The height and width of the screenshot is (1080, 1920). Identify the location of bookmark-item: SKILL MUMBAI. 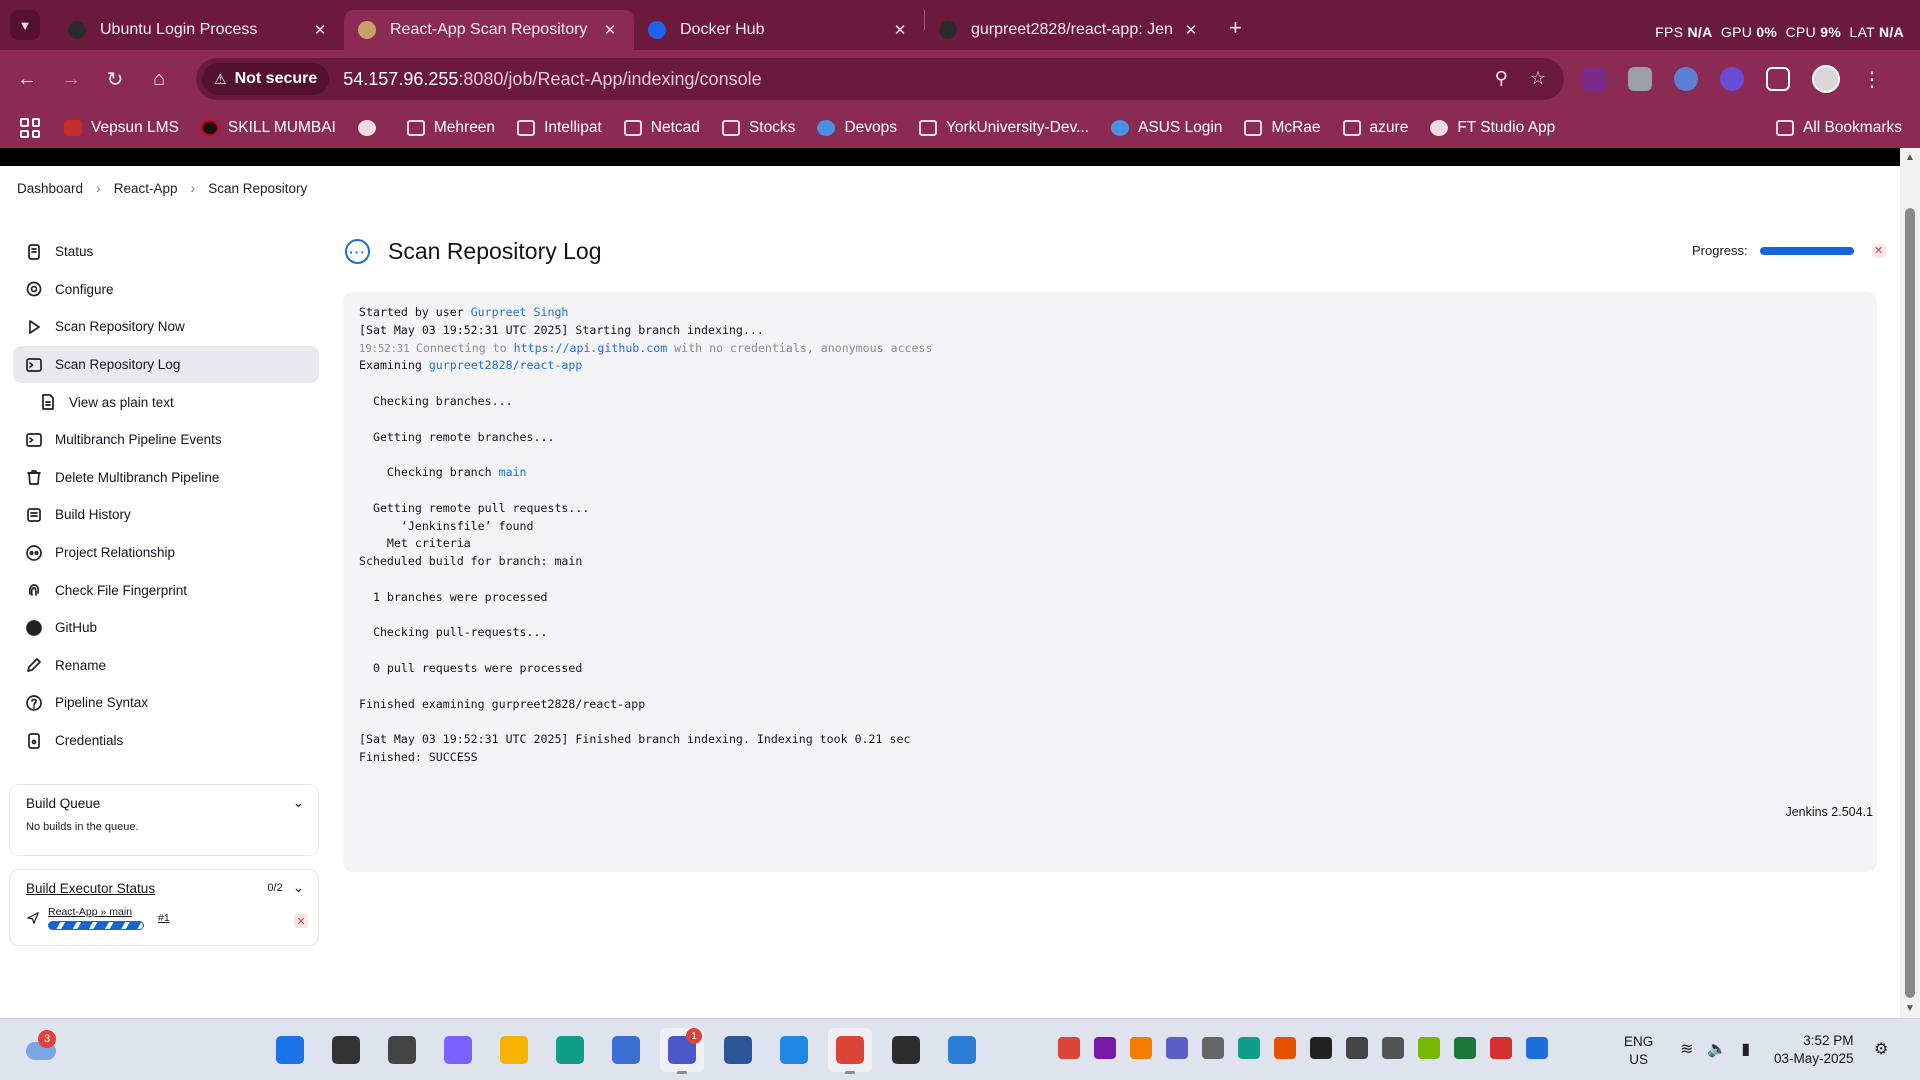
(268, 128).